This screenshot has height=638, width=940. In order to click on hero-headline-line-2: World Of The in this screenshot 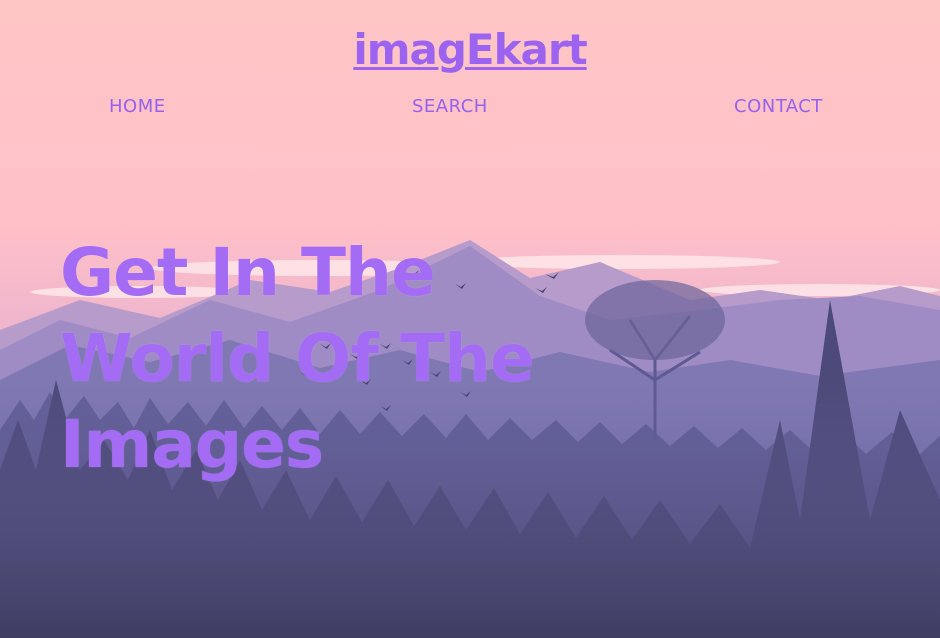, I will do `click(297, 359)`.